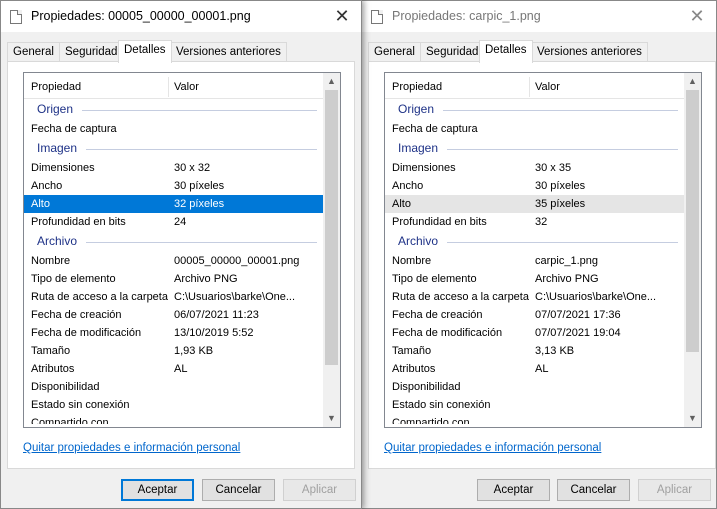 The height and width of the screenshot is (509, 717). What do you see at coordinates (437, 315) in the screenshot?
I see `property-name: Fecha de creación` at bounding box center [437, 315].